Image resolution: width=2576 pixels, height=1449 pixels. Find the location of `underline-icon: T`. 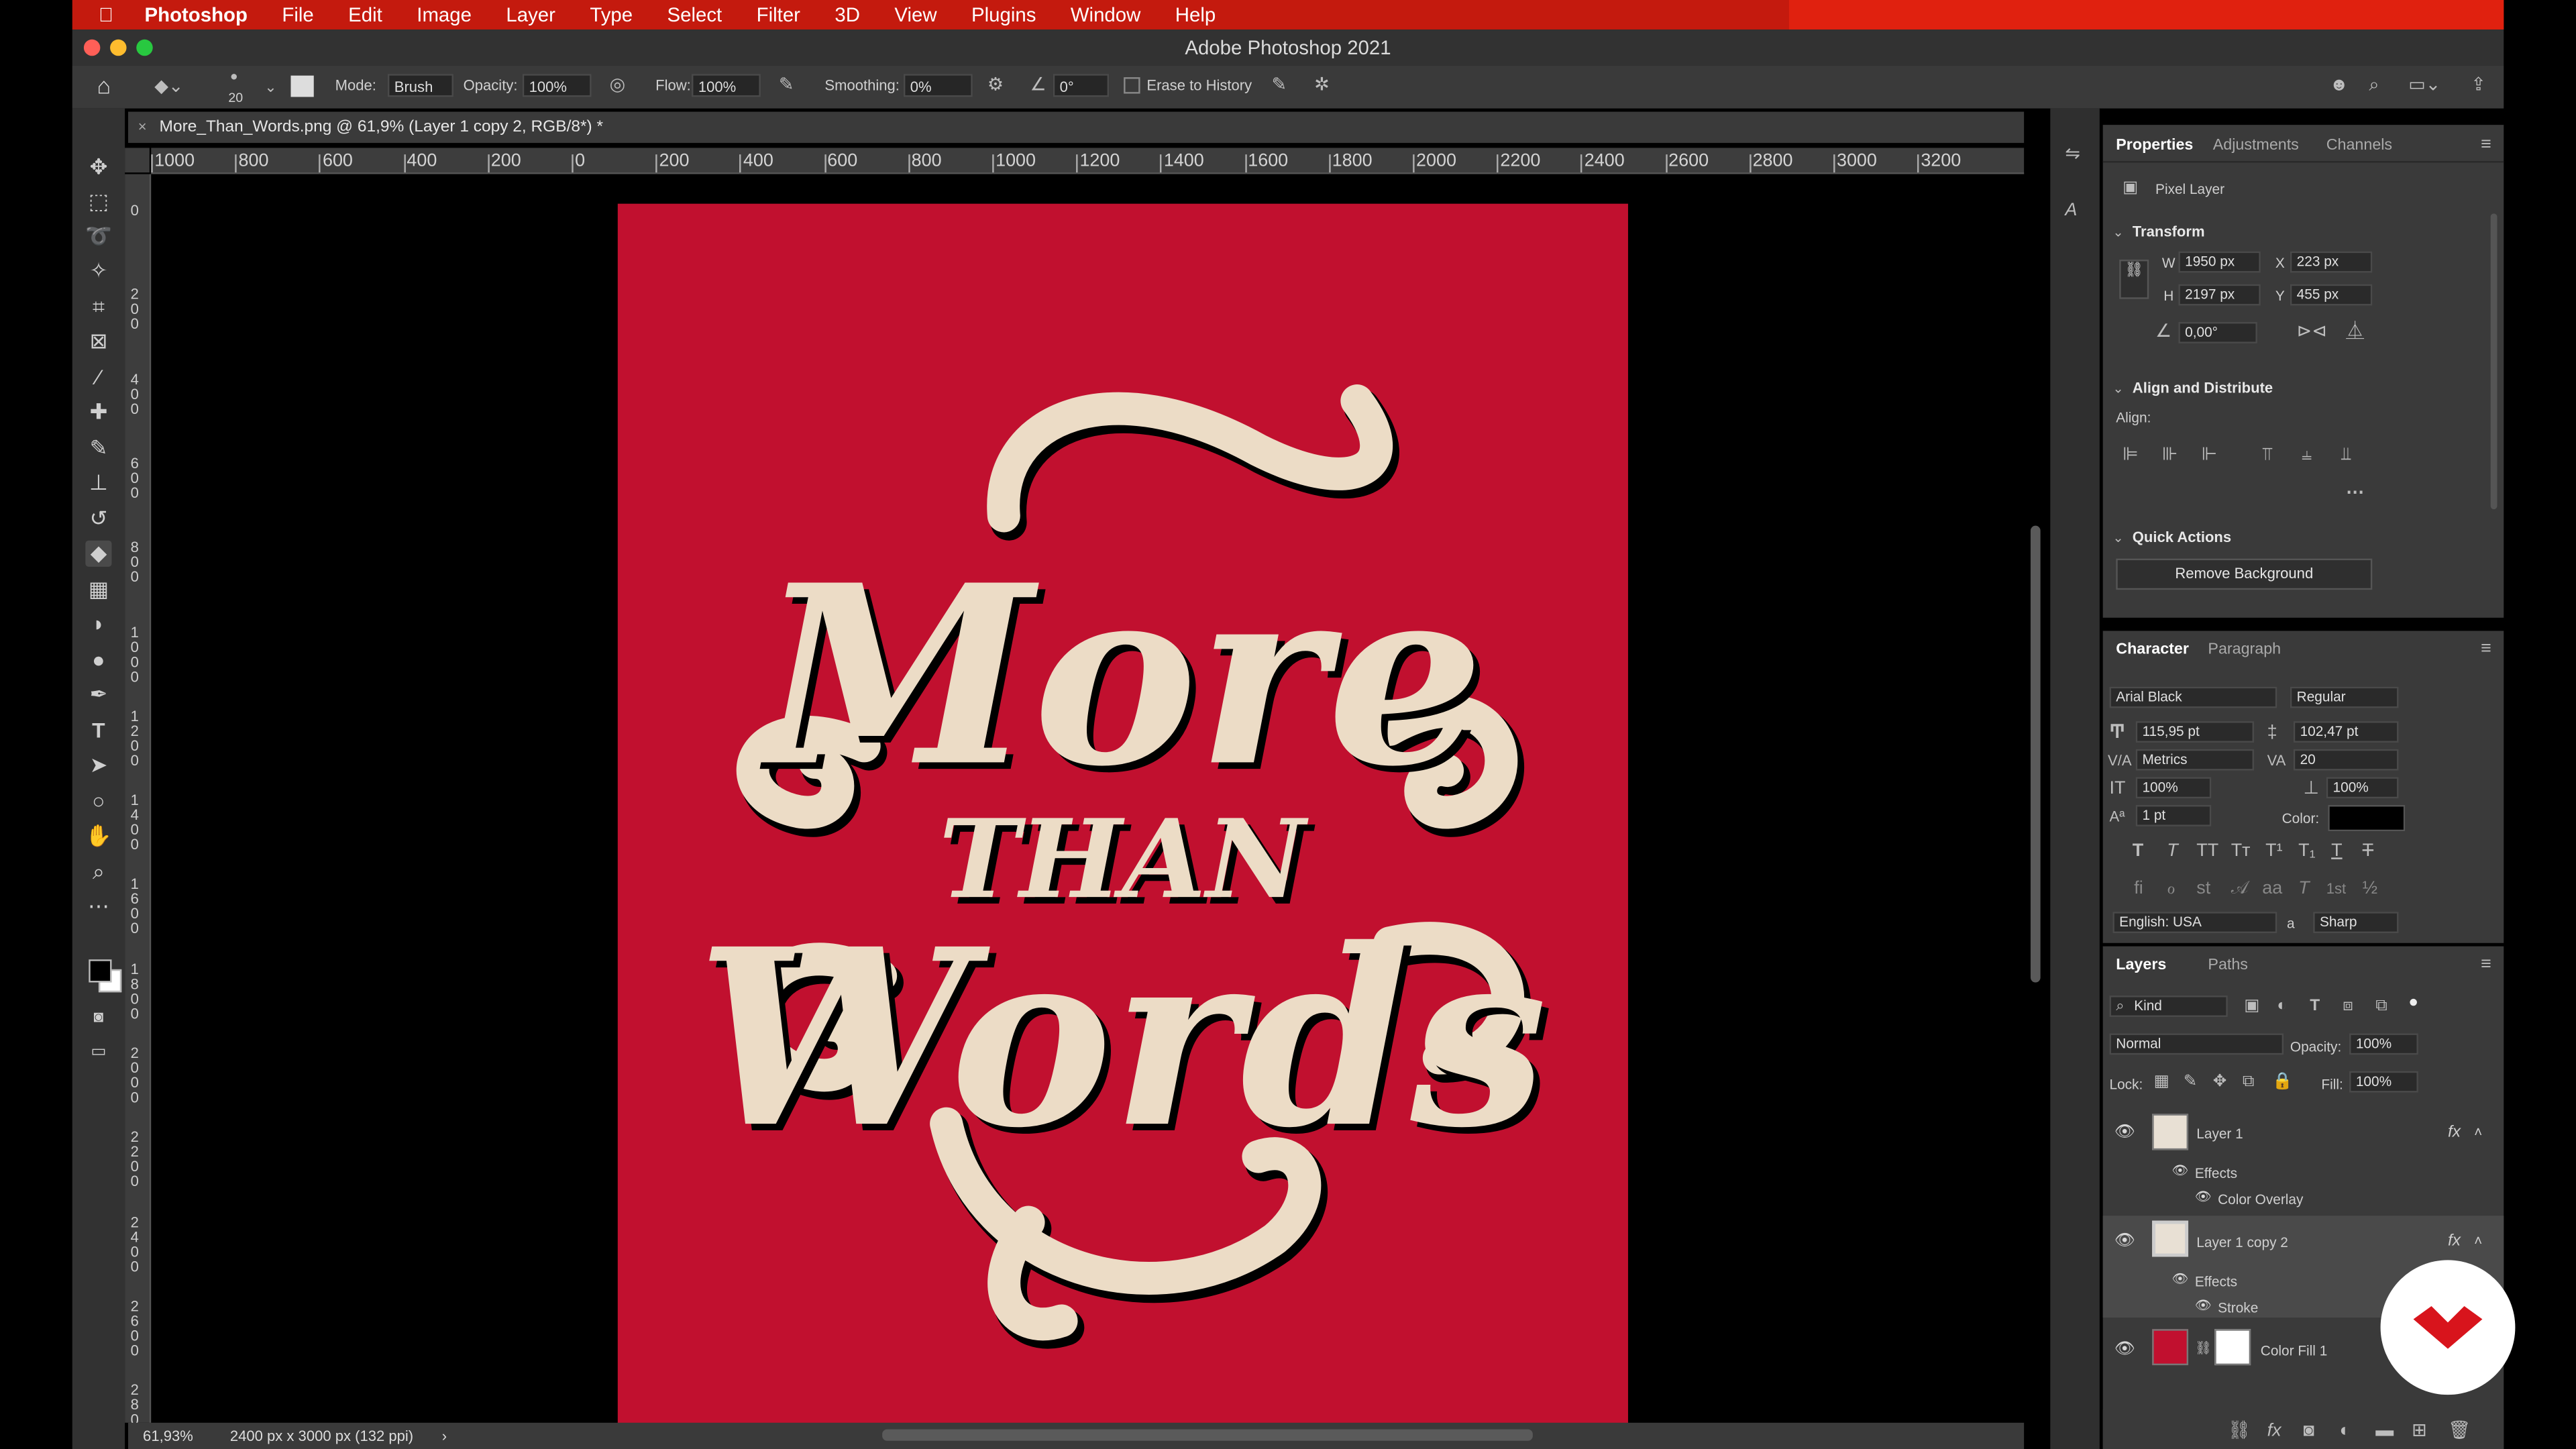

underline-icon: T is located at coordinates (2336, 851).